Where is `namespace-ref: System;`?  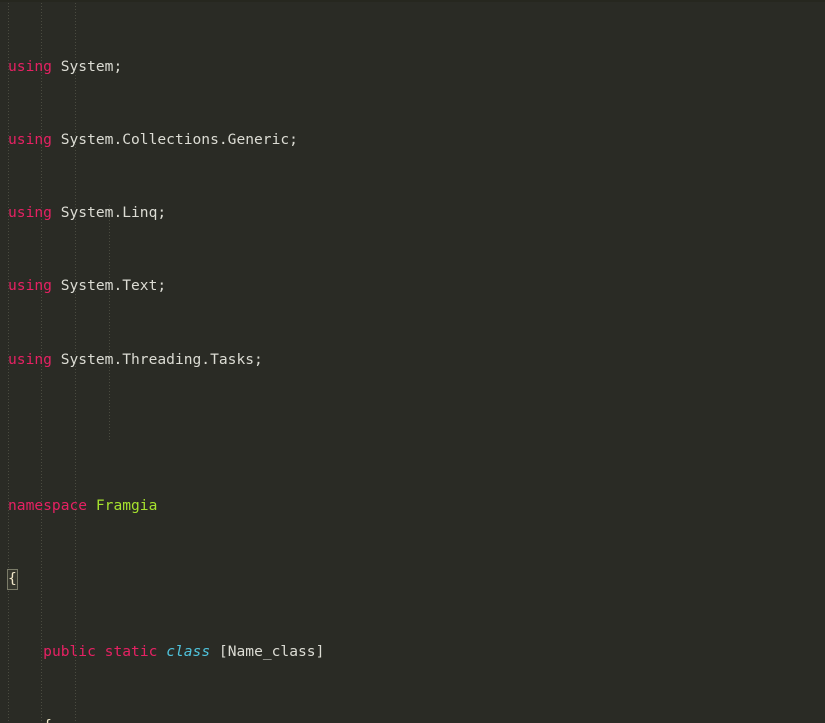 namespace-ref: System; is located at coordinates (87, 66).